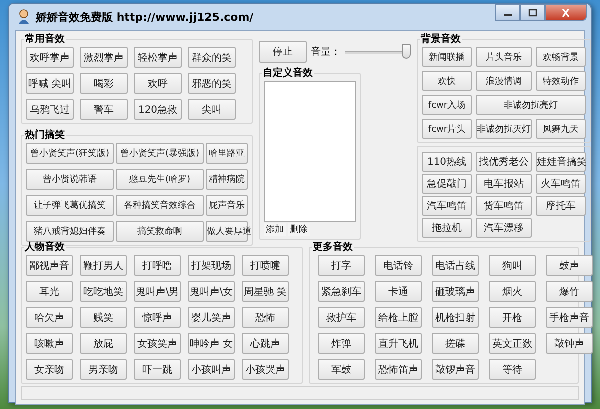 Image resolution: width=600 pixels, height=409 pixels. What do you see at coordinates (455, 291) in the screenshot?
I see `sound-button: 砸玻璃声` at bounding box center [455, 291].